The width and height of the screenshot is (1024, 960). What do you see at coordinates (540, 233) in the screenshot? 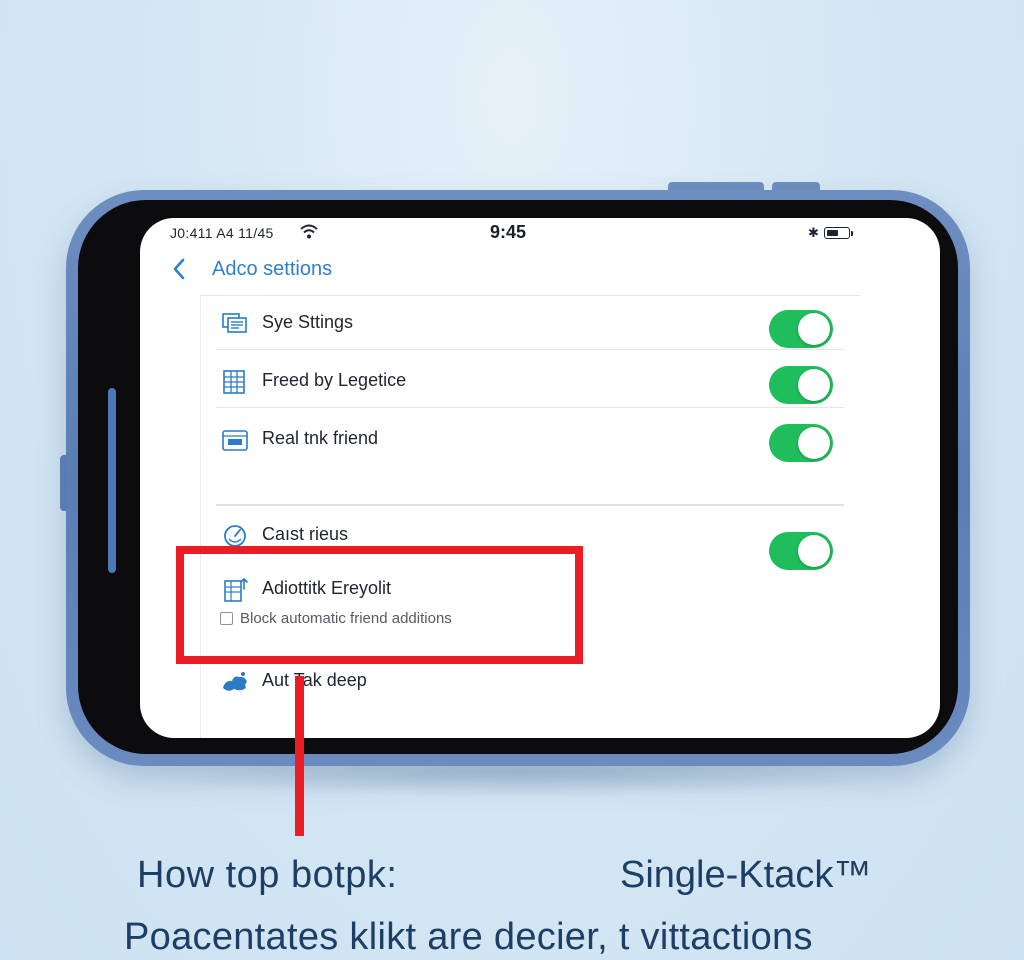
I see `status-bar: J0:411 A4 11/45 9:45 ✱` at bounding box center [540, 233].